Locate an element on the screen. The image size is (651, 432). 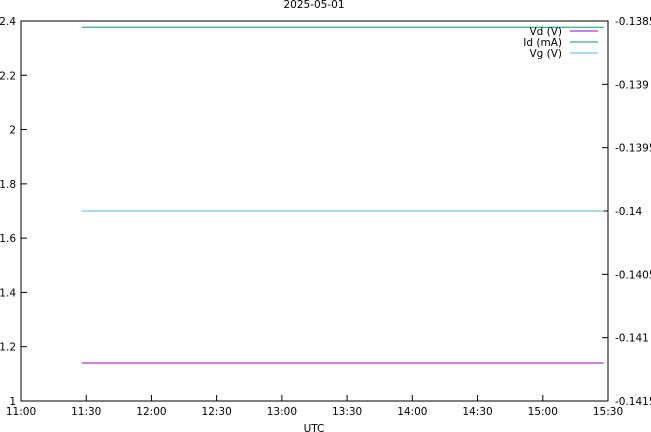
x-tick-label: 14:30 is located at coordinates (477, 412).